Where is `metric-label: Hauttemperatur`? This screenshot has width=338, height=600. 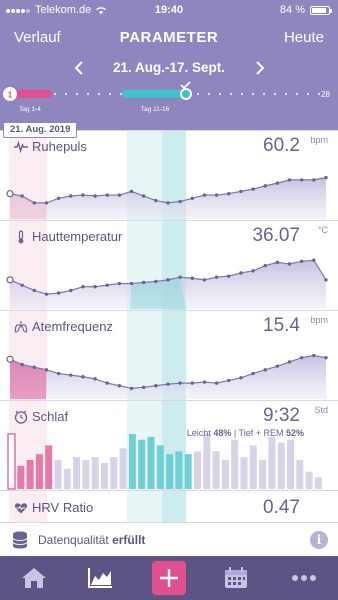
metric-label: Hauttemperatur is located at coordinates (68, 236).